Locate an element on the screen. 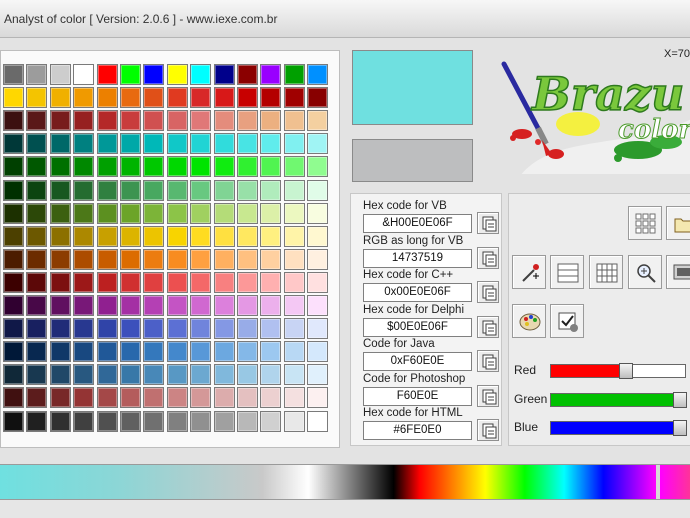  color-spectrum-bar is located at coordinates (345, 482).